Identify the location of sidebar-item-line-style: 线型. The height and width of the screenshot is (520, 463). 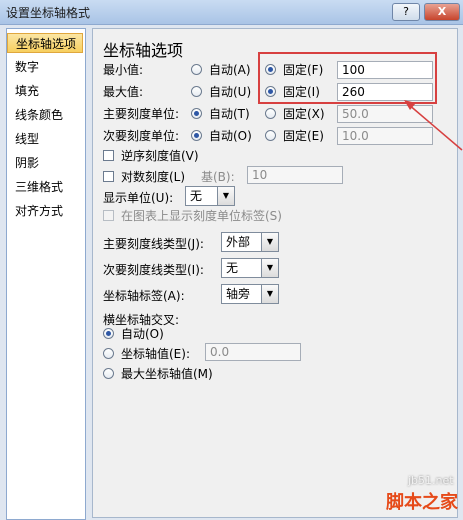
(45, 139).